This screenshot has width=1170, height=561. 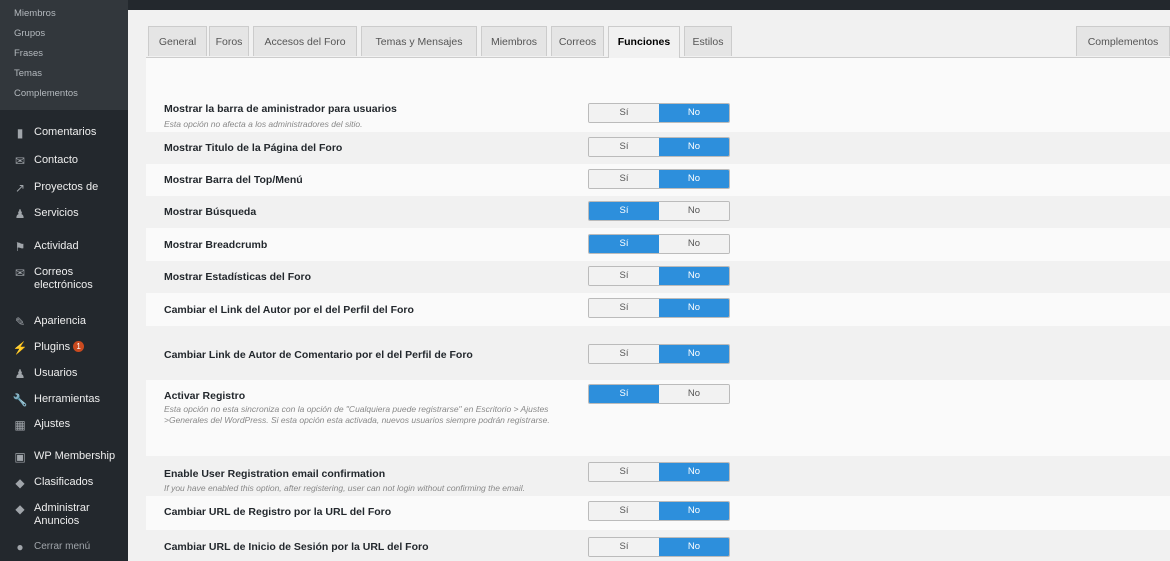 I want to click on sidebar-item-label: Ajustes, so click(x=52, y=424).